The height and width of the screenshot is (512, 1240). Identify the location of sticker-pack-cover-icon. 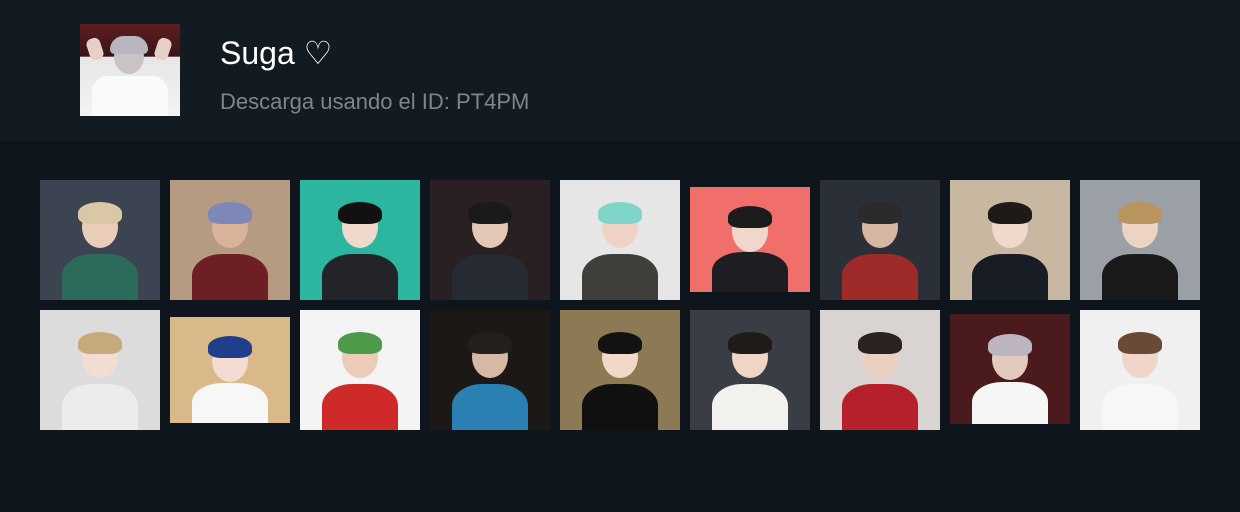
(130, 70).